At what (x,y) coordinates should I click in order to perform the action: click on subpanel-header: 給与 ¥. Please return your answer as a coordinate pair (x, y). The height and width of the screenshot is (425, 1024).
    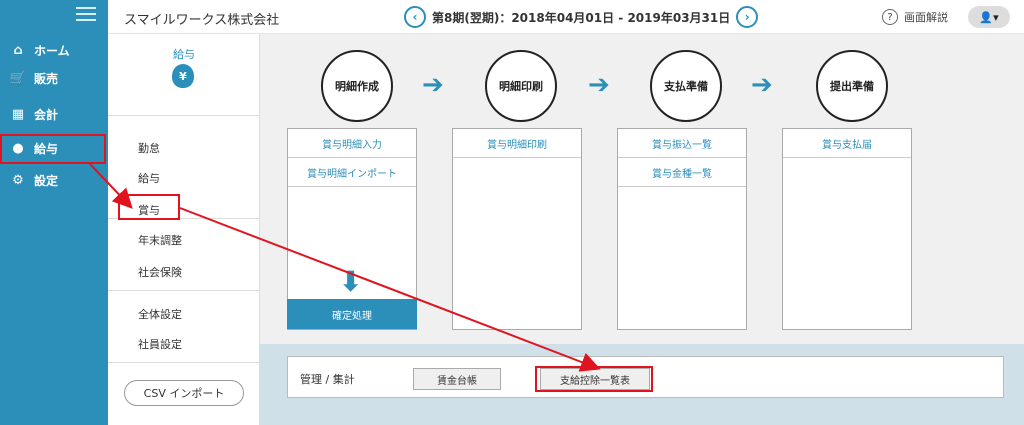
    Looking at the image, I should click on (184, 75).